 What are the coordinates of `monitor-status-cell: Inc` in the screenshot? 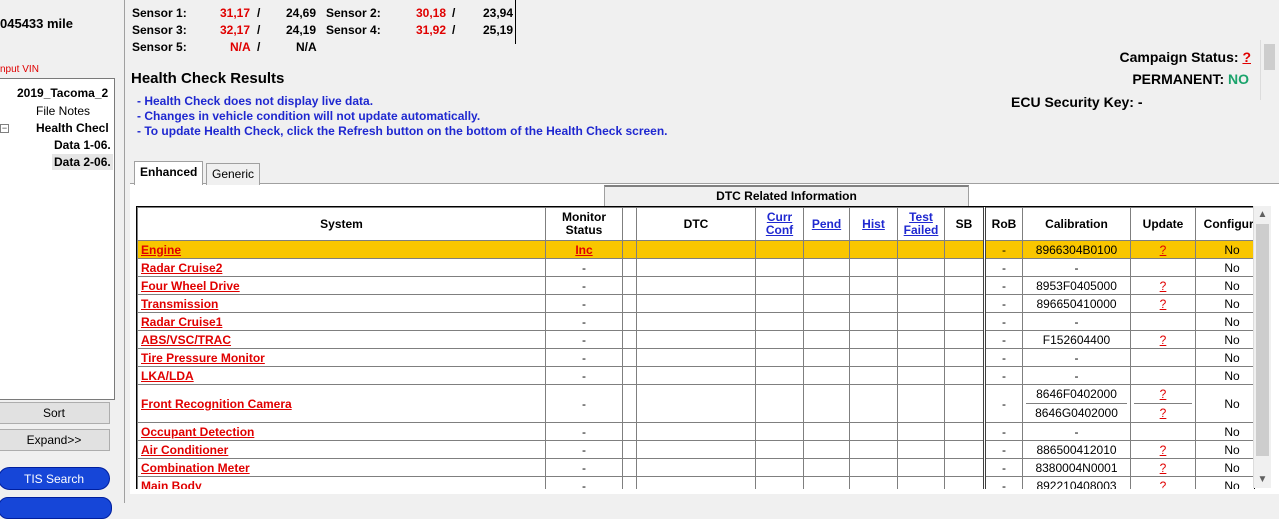 It's located at (584, 249).